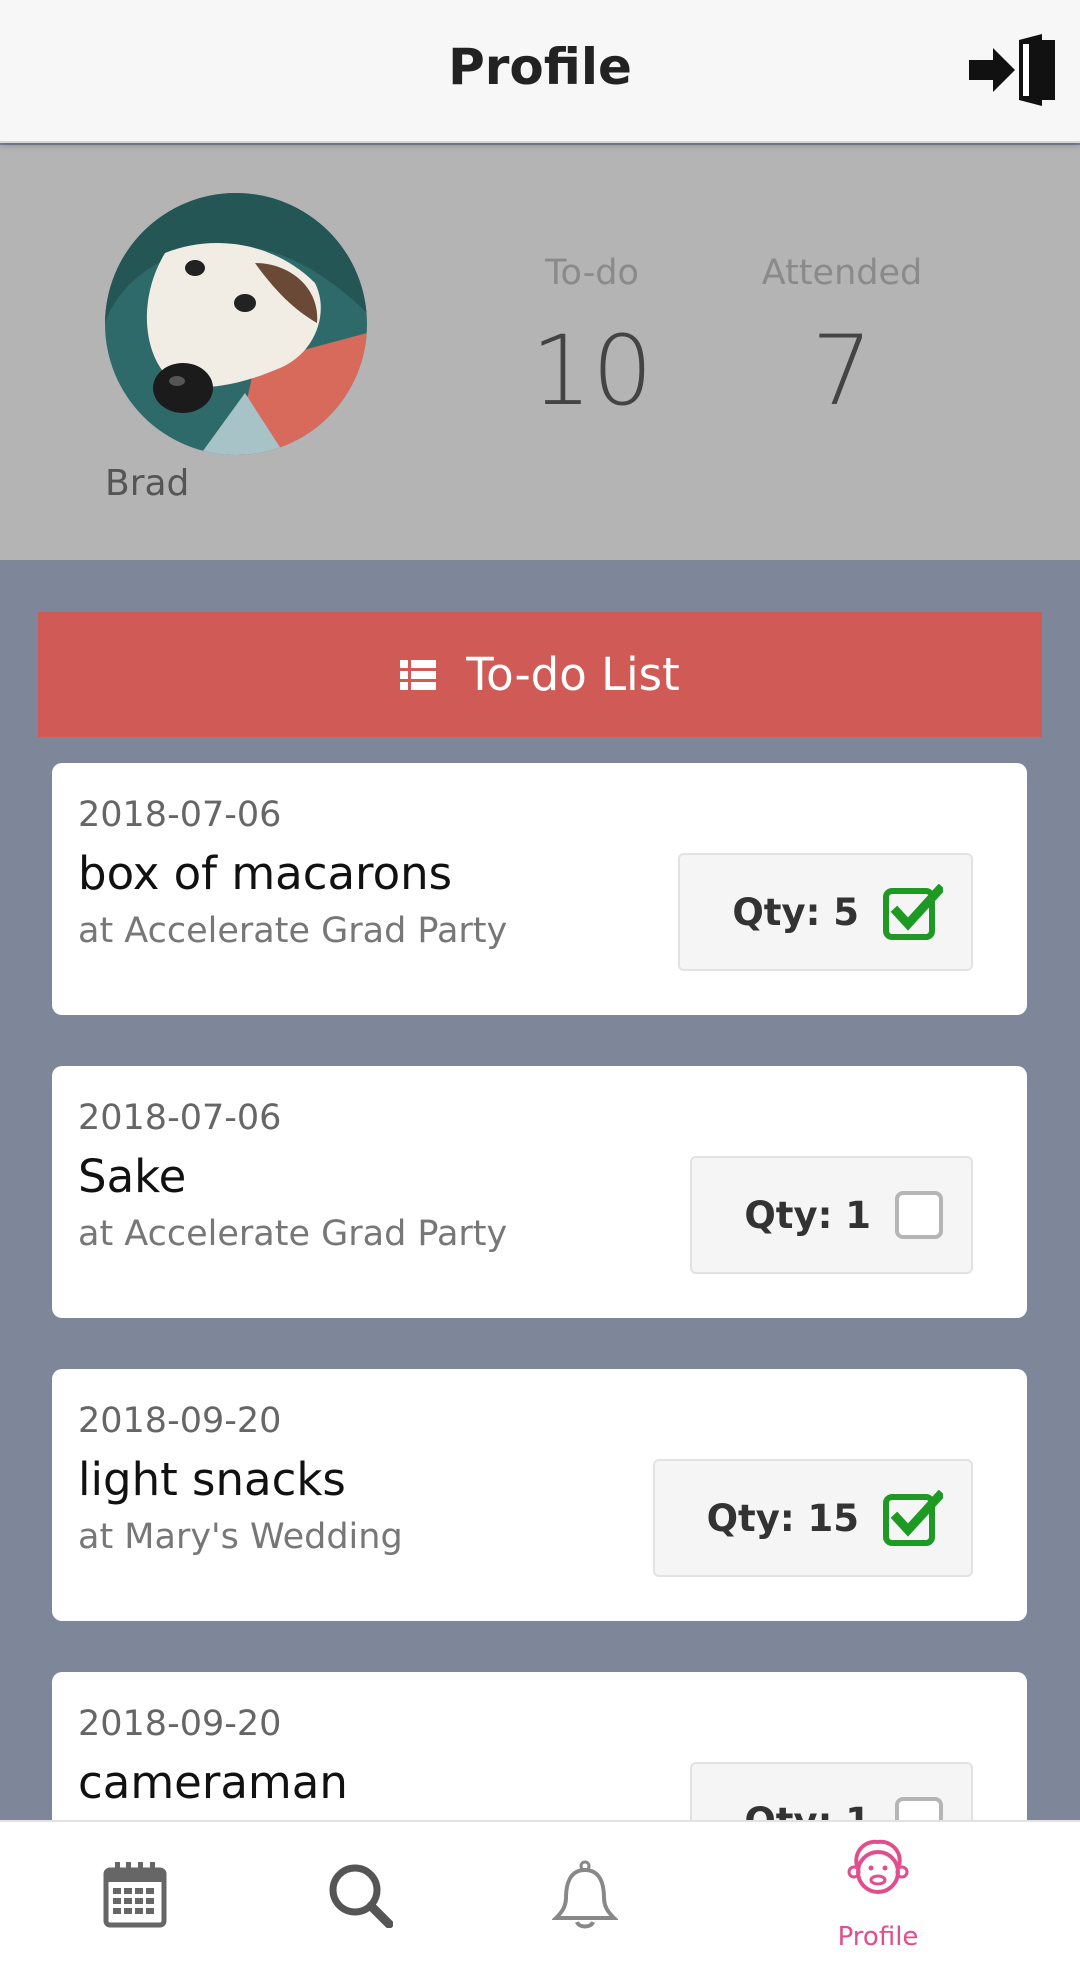 This screenshot has height=1962, width=1080. I want to click on username: Brad, so click(147, 483).